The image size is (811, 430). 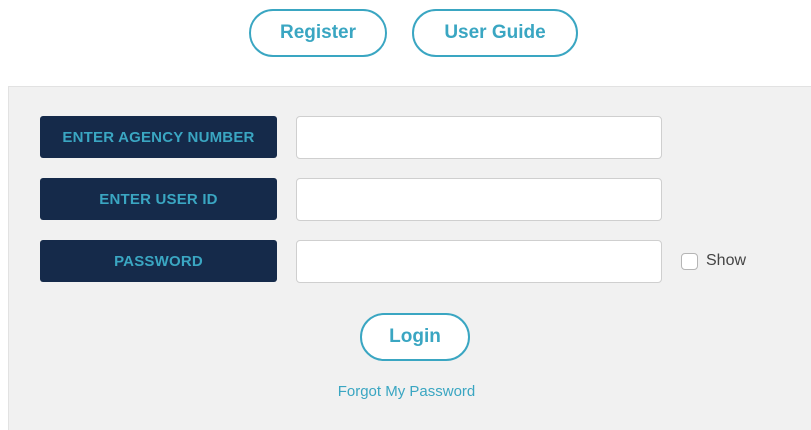 What do you see at coordinates (158, 261) in the screenshot?
I see `password-label: PASSWORD` at bounding box center [158, 261].